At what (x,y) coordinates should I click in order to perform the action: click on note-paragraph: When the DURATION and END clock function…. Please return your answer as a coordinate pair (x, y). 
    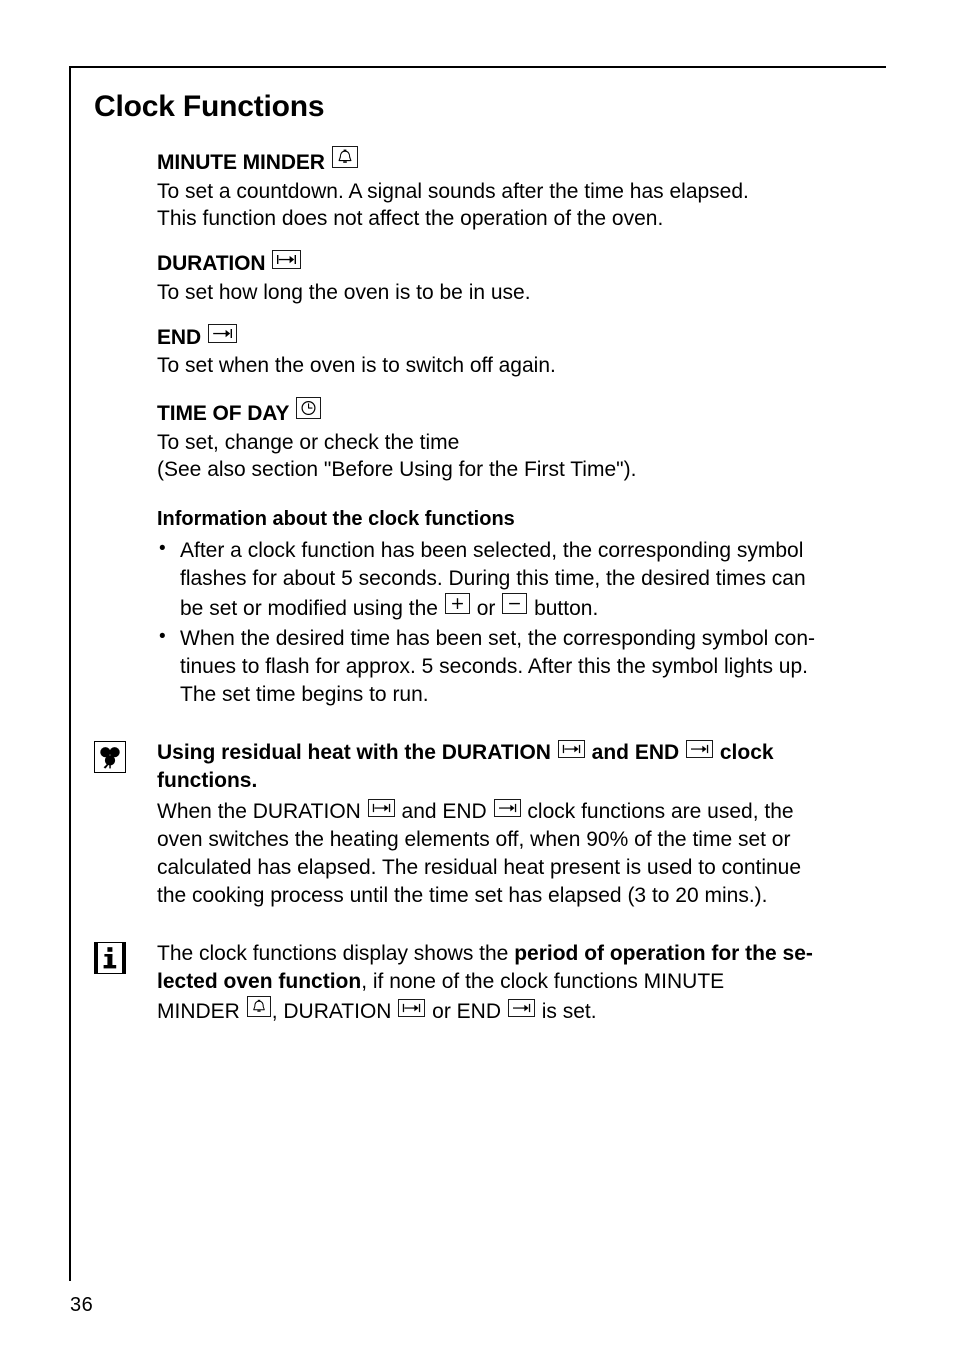
    Looking at the image, I should click on (525, 854).